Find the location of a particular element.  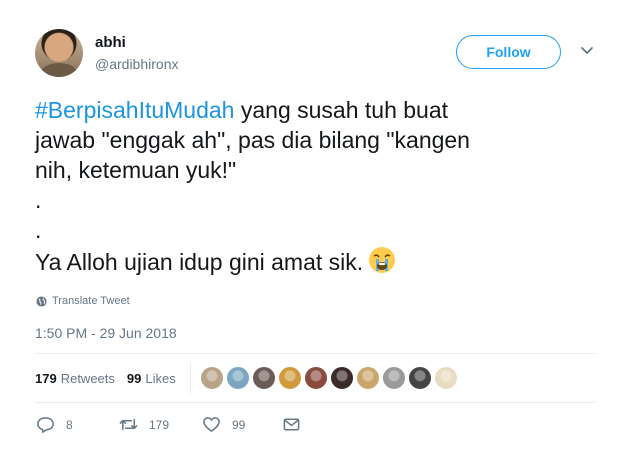

tweet-line-1: yang susah tuh buat is located at coordinates (341, 110).